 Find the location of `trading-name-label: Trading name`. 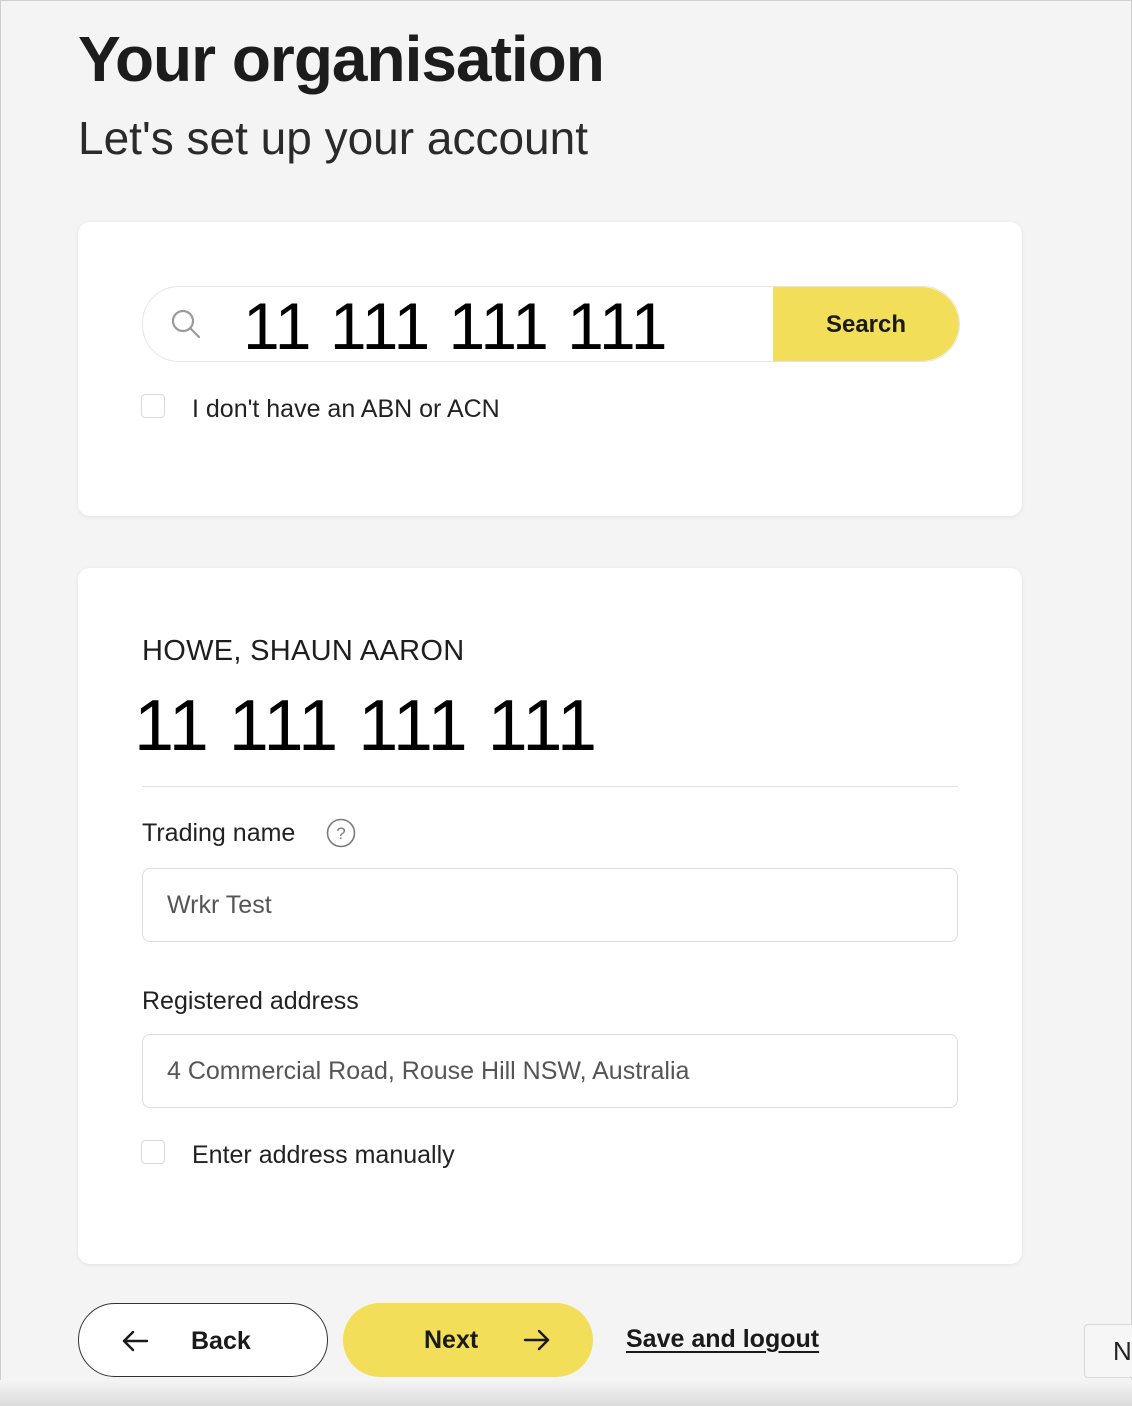

trading-name-label: Trading name is located at coordinates (219, 833).